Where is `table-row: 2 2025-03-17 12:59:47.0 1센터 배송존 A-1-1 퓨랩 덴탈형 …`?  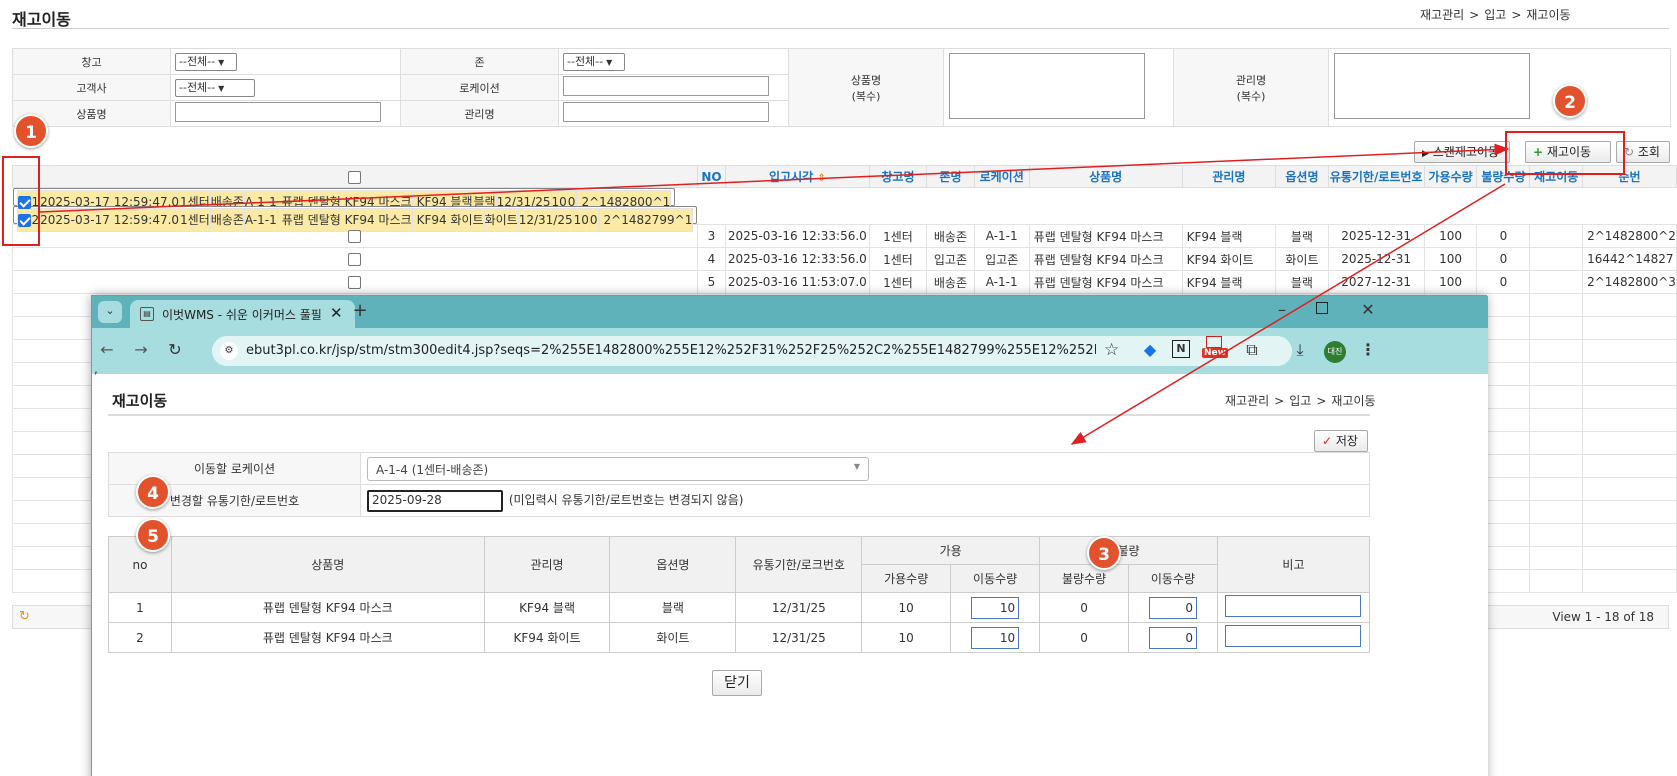 table-row: 2 2025-03-17 12:59:47.0 1센터 배송존 A-1-1 퓨랩 덴탈형 … is located at coordinates (355, 219).